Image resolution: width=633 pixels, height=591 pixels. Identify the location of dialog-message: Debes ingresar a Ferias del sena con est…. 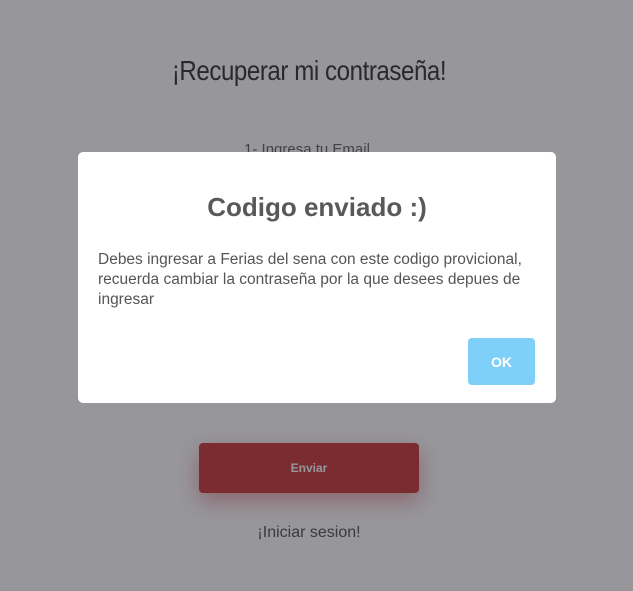
(310, 279).